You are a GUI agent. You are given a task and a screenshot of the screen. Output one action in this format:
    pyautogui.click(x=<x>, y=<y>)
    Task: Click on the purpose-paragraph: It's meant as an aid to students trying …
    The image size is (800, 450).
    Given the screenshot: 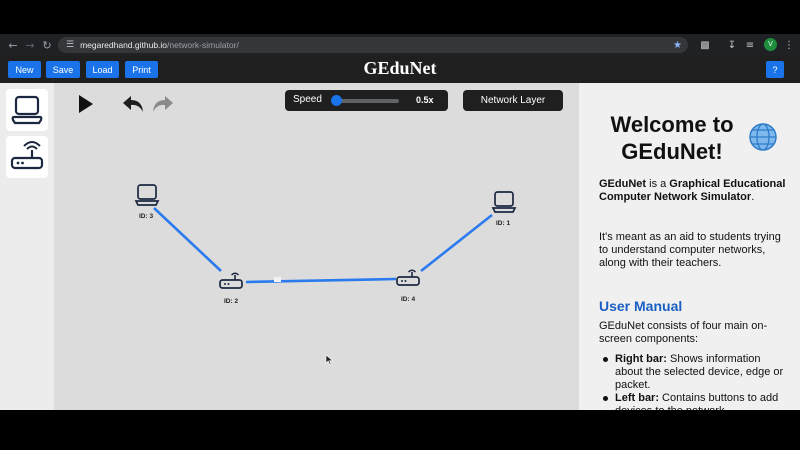 What is the action you would take?
    pyautogui.click(x=690, y=250)
    